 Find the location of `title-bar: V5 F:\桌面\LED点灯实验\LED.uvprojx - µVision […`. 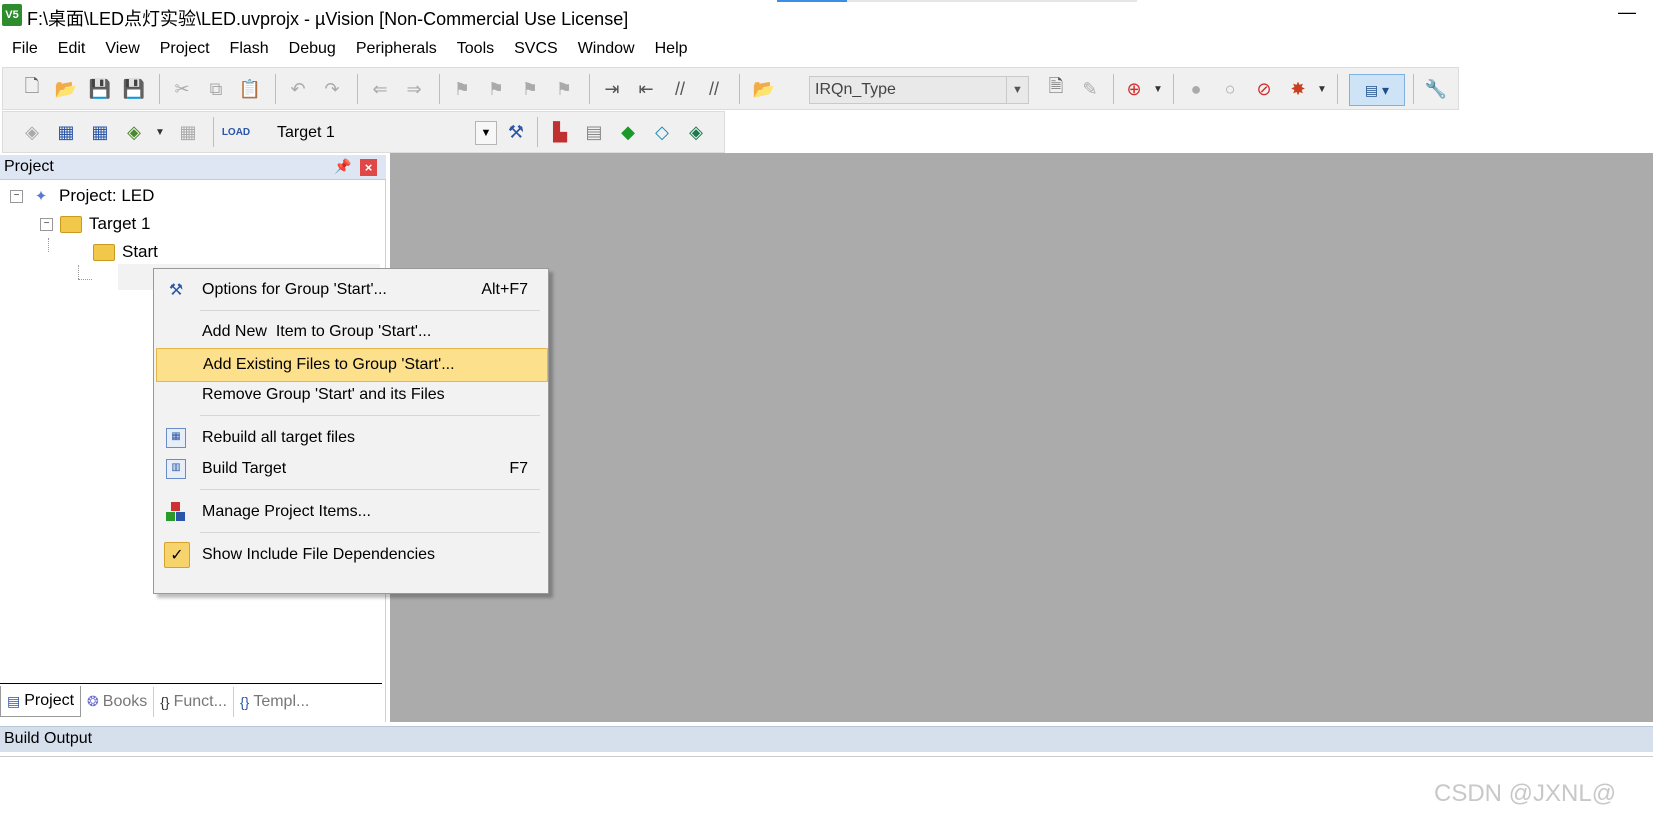

title-bar: V5 F:\桌面\LED点灯实验\LED.uvprojx - µVision [… is located at coordinates (826, 17).